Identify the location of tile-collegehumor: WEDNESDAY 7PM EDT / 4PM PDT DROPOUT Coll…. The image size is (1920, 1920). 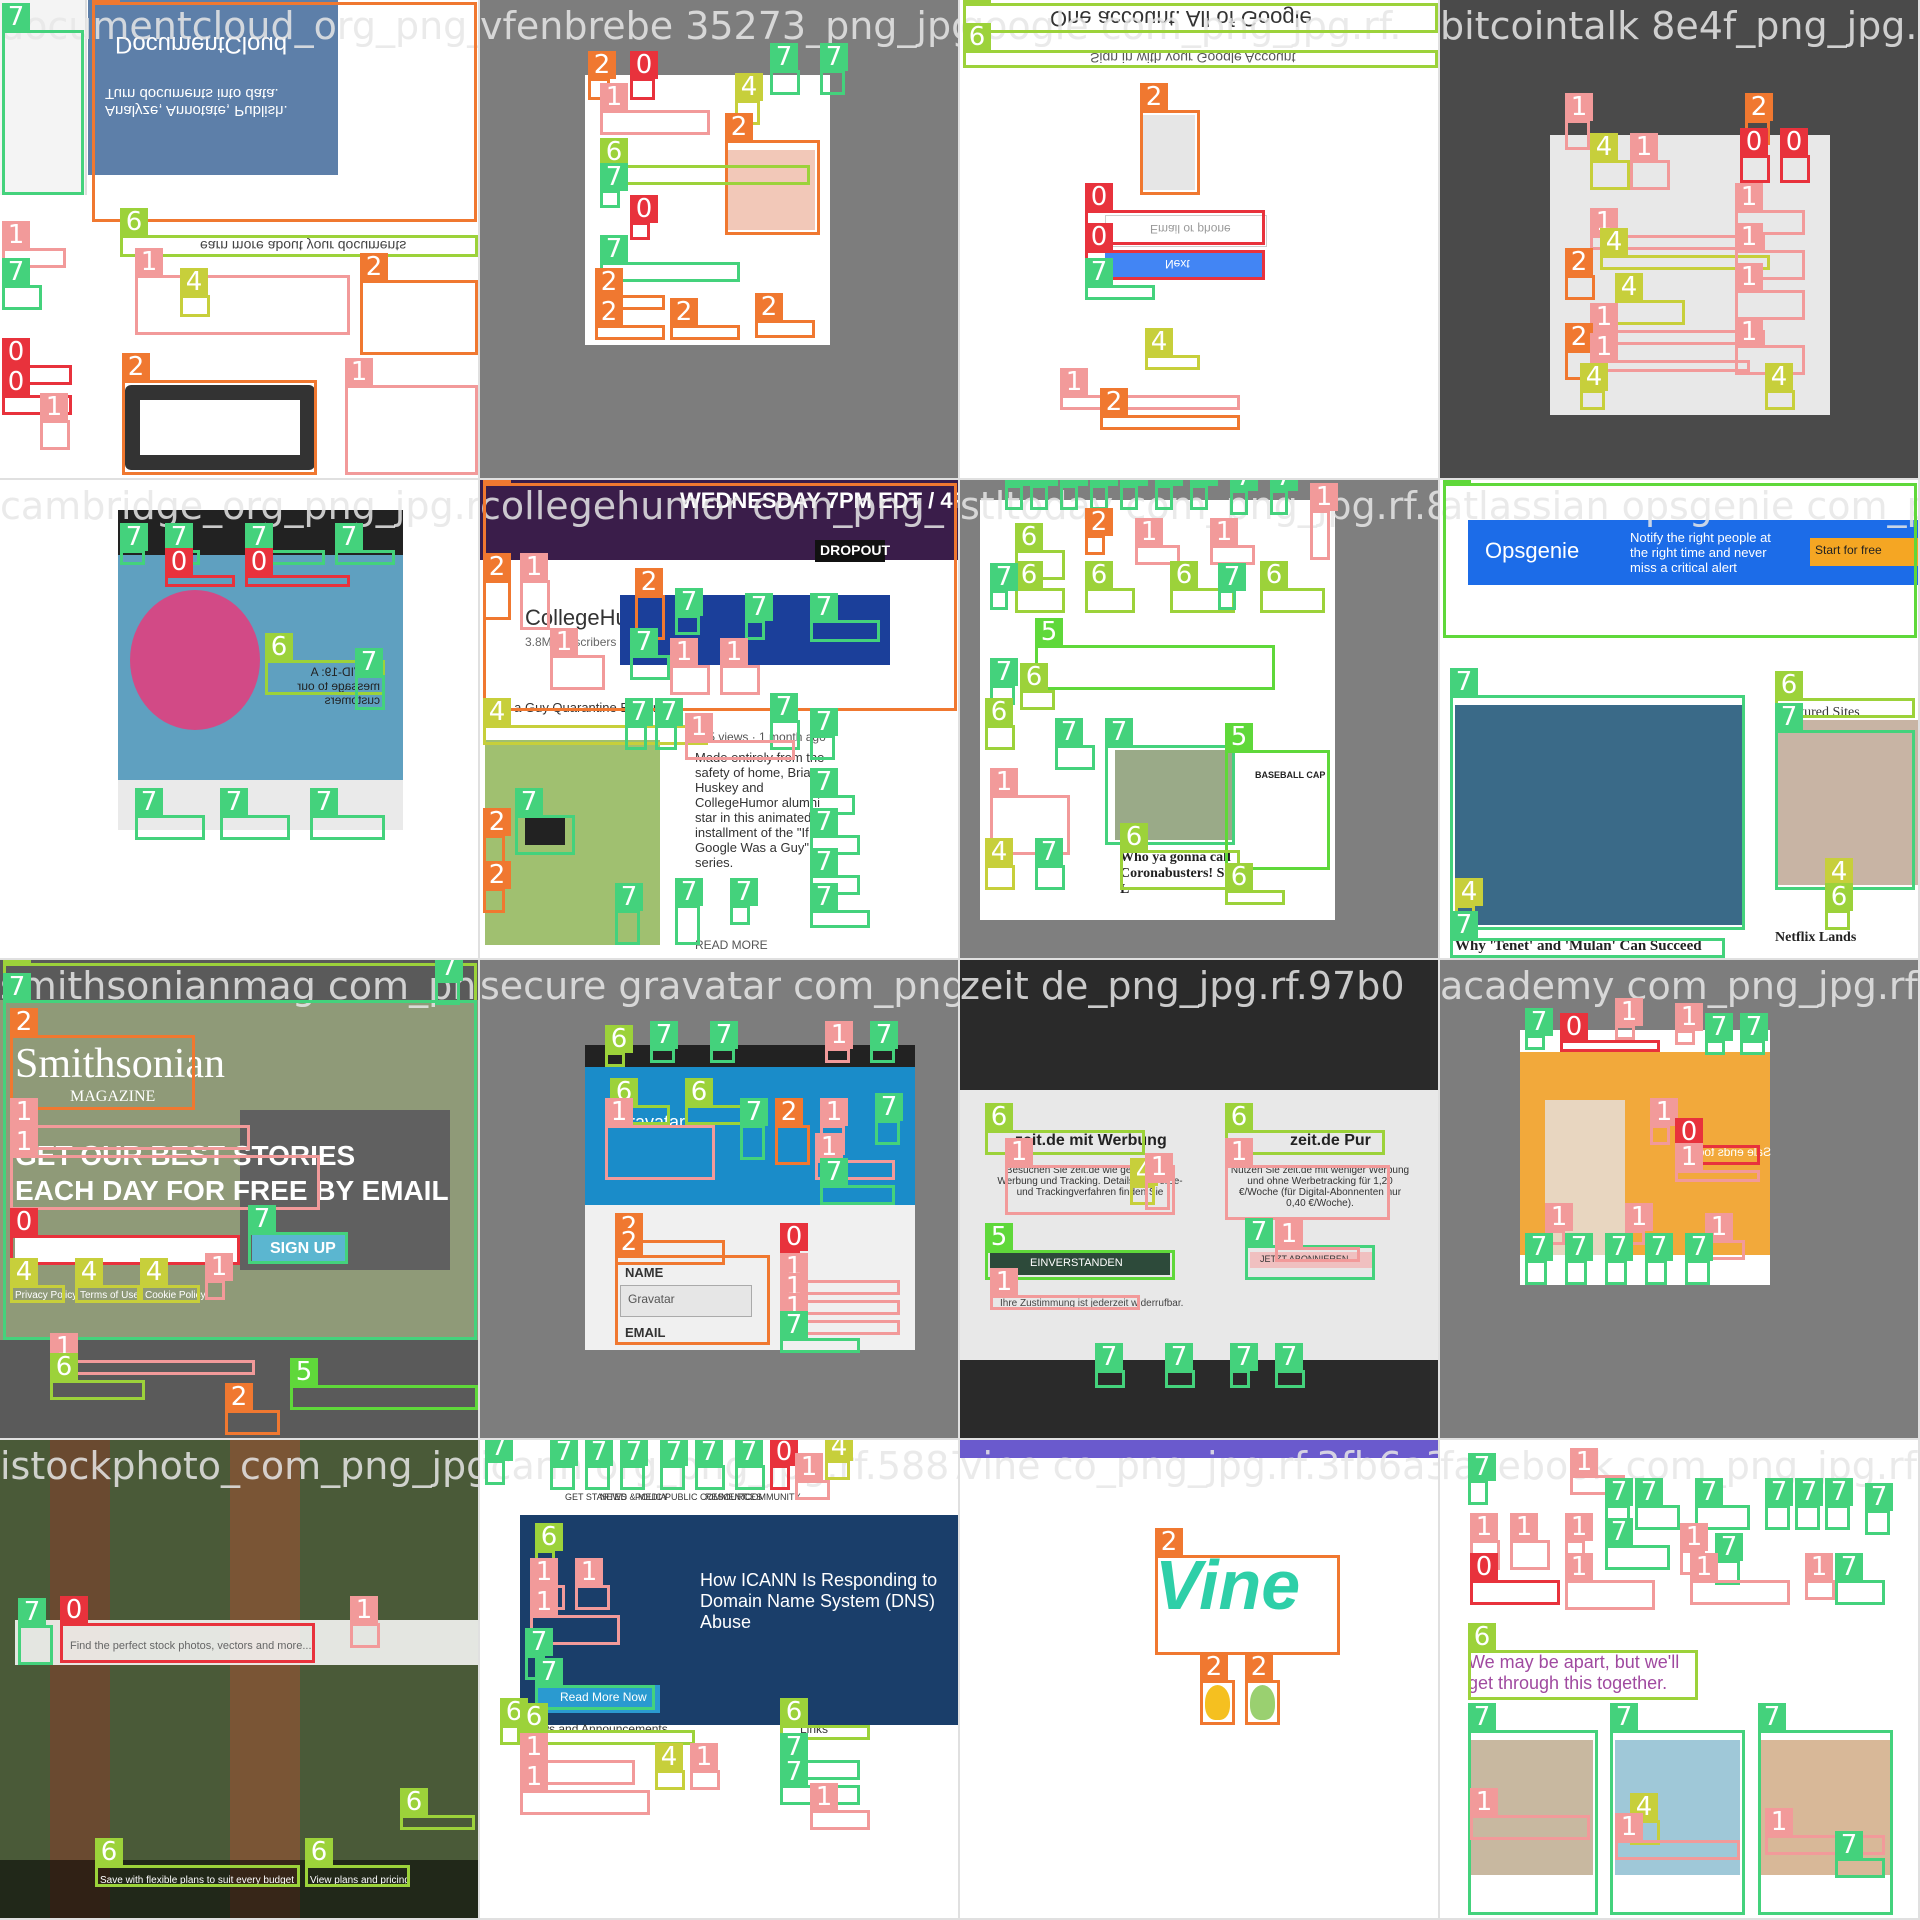
(720, 720).